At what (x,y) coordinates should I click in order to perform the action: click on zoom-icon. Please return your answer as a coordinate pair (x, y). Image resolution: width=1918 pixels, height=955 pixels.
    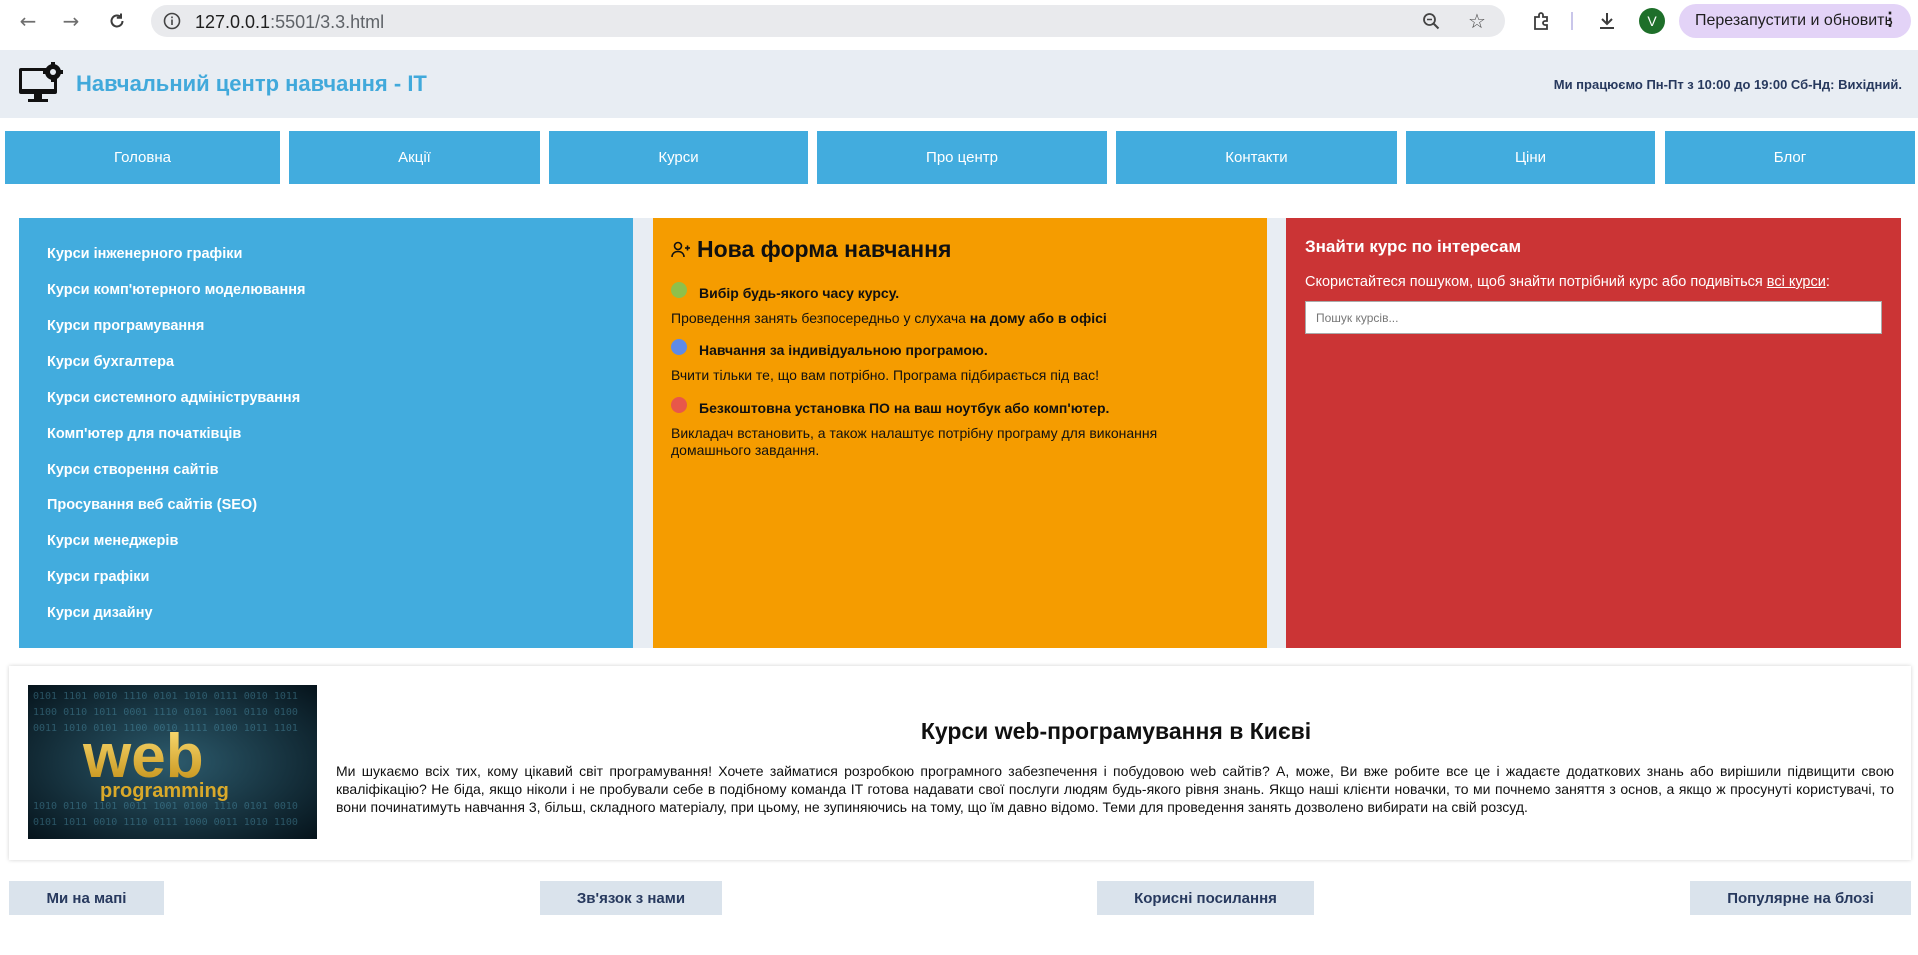
    Looking at the image, I should click on (1431, 21).